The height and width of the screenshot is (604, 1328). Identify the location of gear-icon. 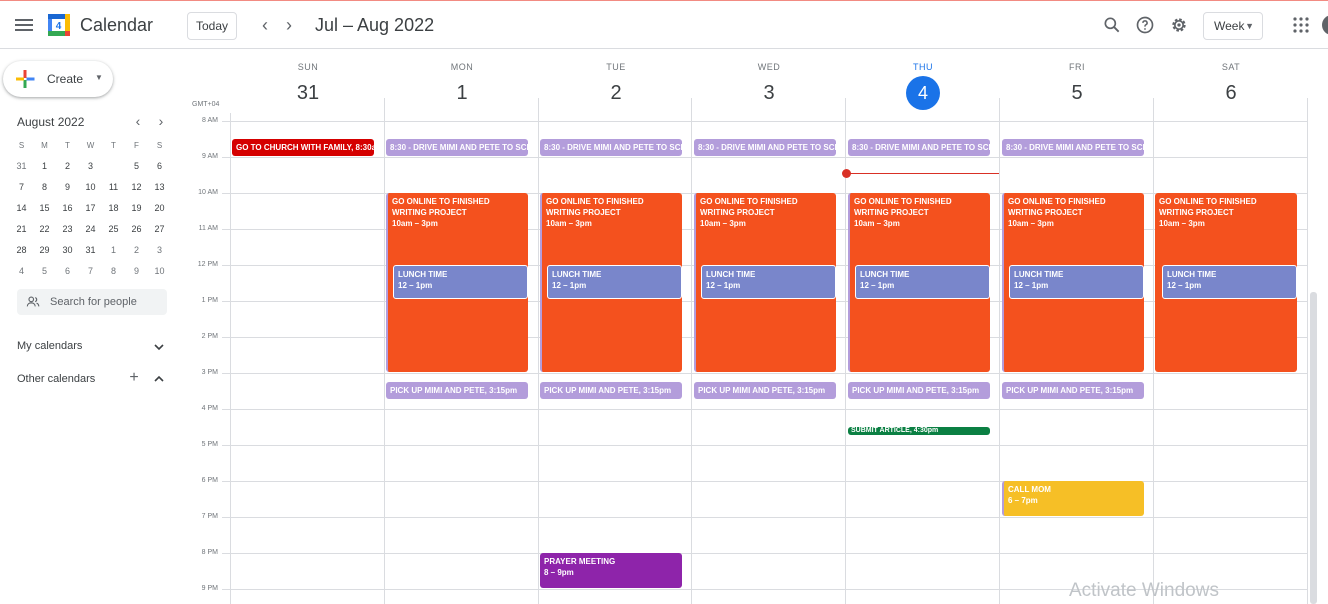
(1179, 25).